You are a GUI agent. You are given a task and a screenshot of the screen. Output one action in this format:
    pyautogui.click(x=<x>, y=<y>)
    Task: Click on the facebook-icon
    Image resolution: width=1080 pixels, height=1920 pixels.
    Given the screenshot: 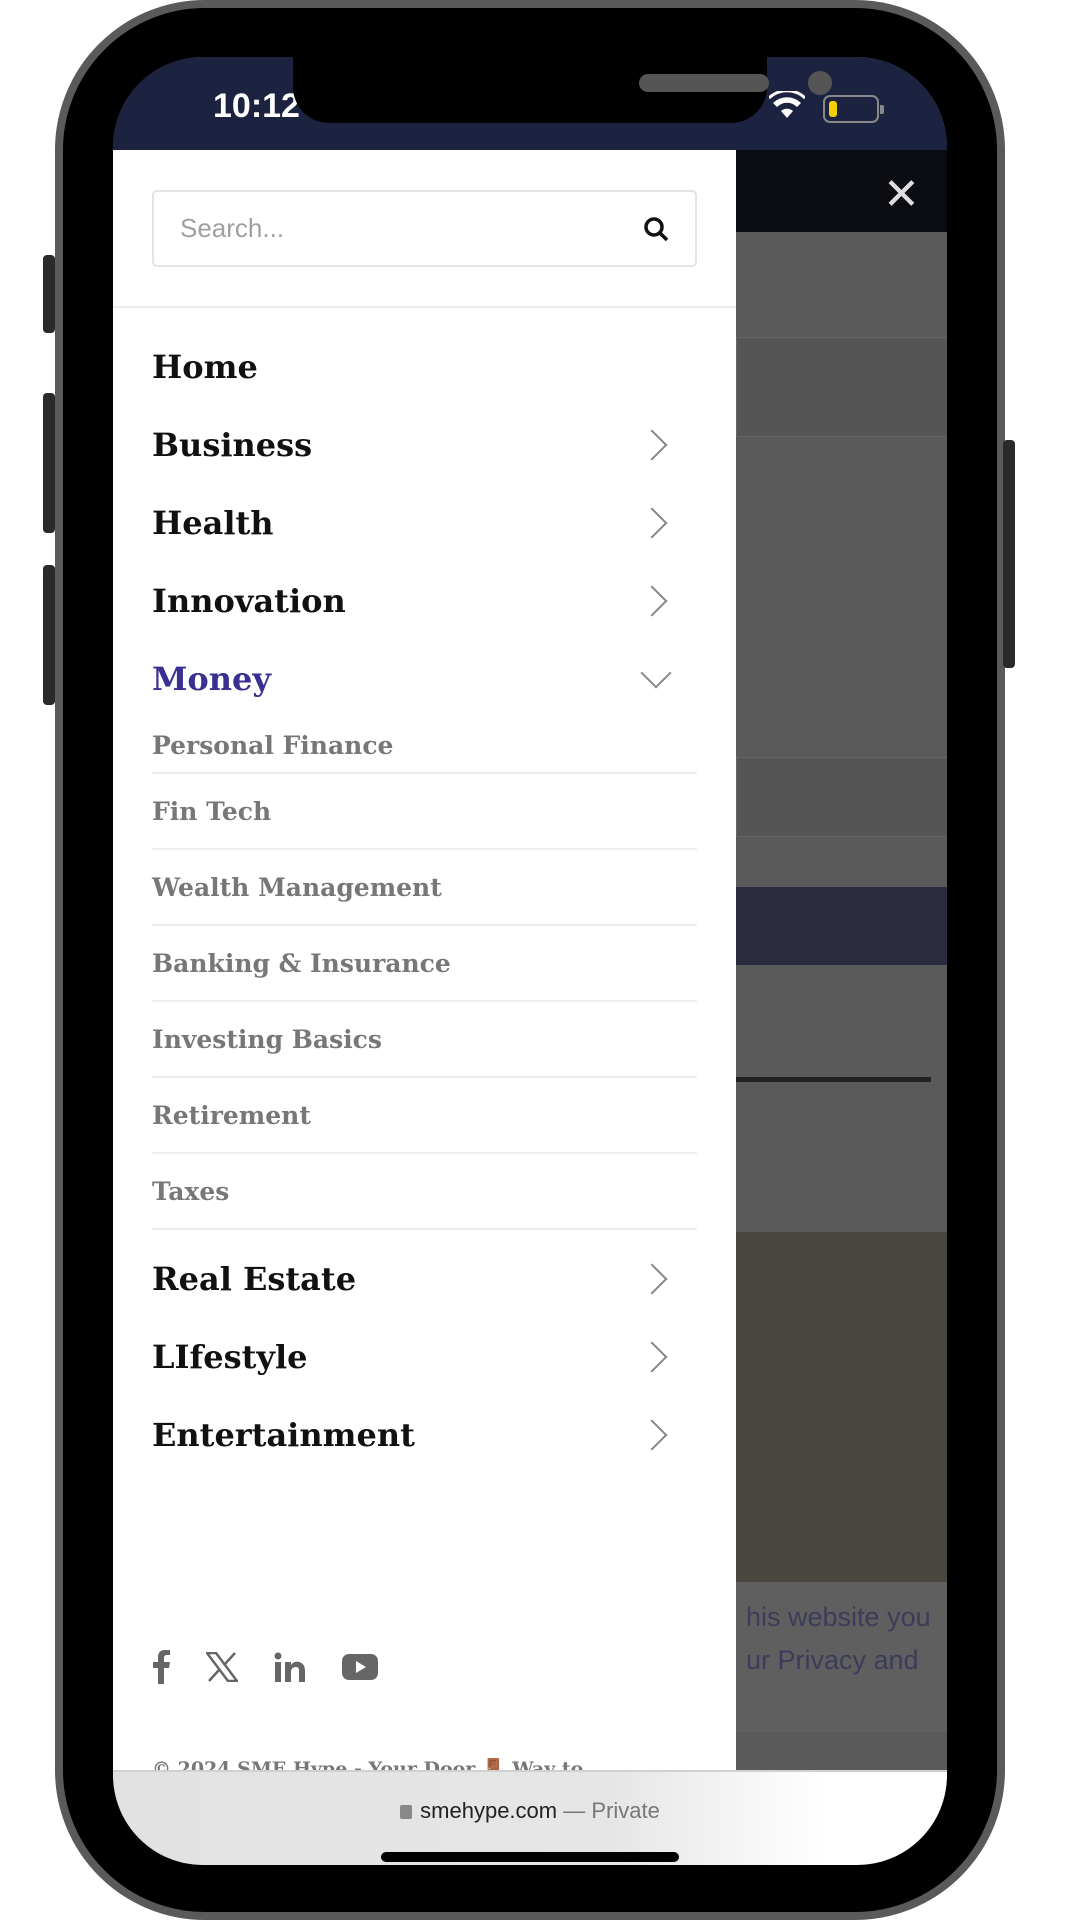 What is the action you would take?
    pyautogui.click(x=161, y=1667)
    